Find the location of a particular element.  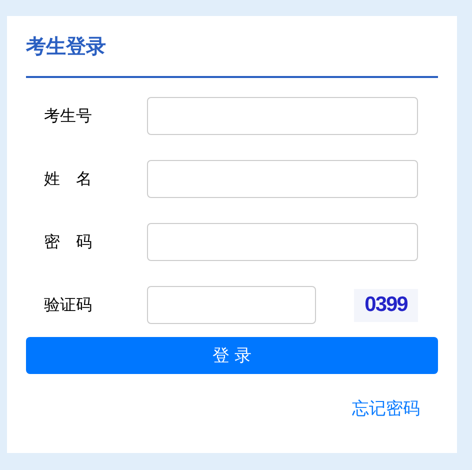

field-label: 考生号 is located at coordinates (68, 116).